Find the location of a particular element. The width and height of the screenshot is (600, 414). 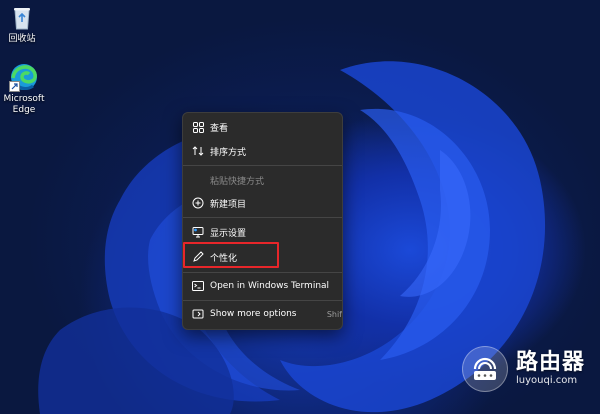

desktop-icon-recycle-bin: 回收站 is located at coordinates (25, 23).